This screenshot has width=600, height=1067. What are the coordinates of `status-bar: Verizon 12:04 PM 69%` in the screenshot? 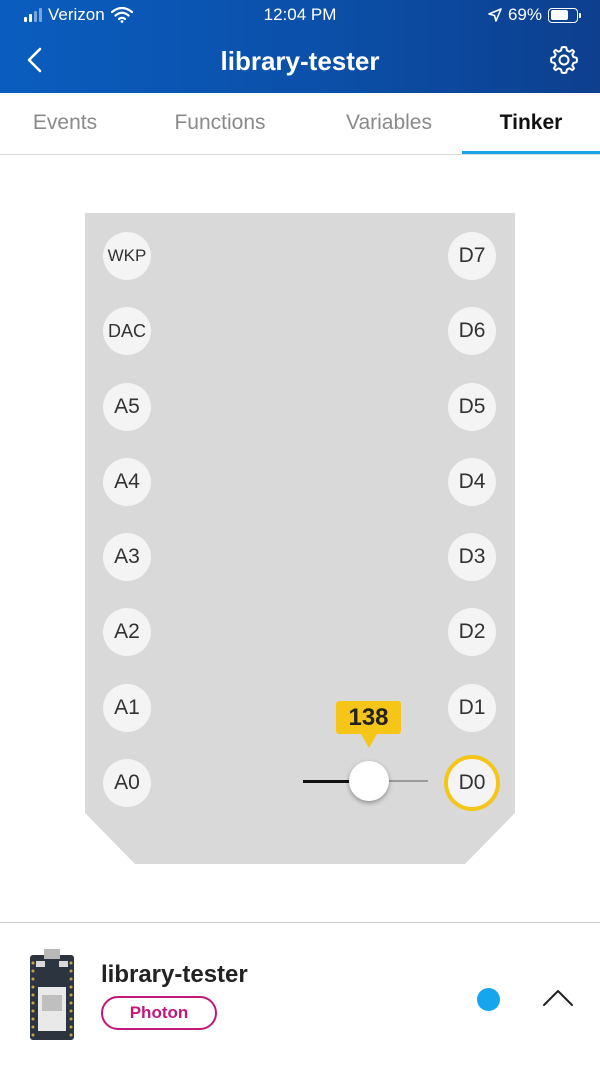 It's located at (300, 15).